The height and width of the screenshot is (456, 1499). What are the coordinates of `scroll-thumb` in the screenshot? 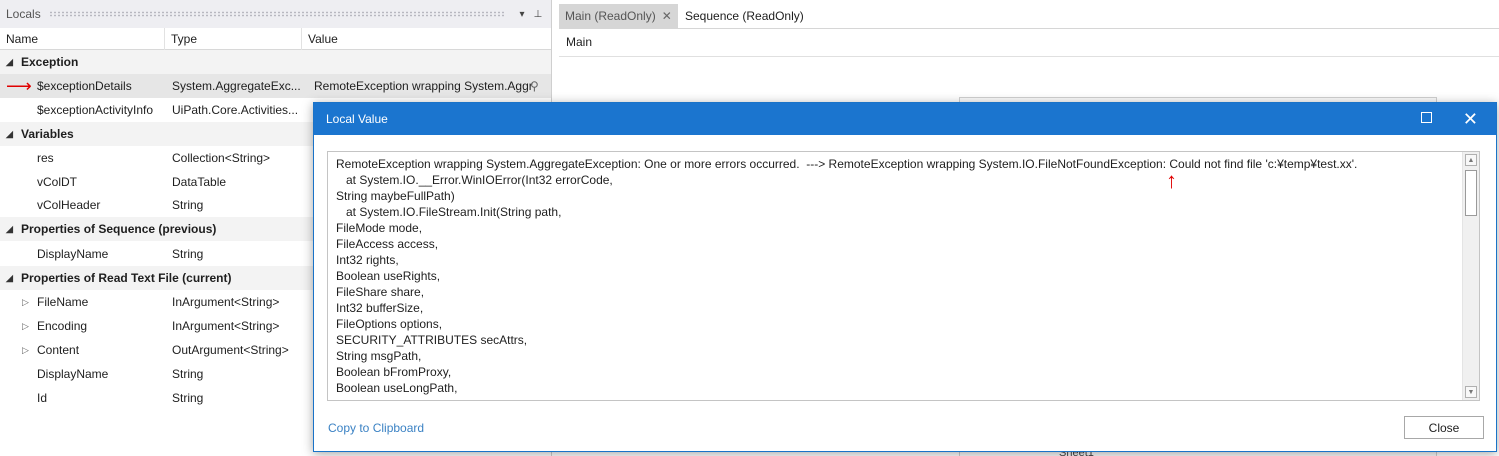 It's located at (1471, 193).